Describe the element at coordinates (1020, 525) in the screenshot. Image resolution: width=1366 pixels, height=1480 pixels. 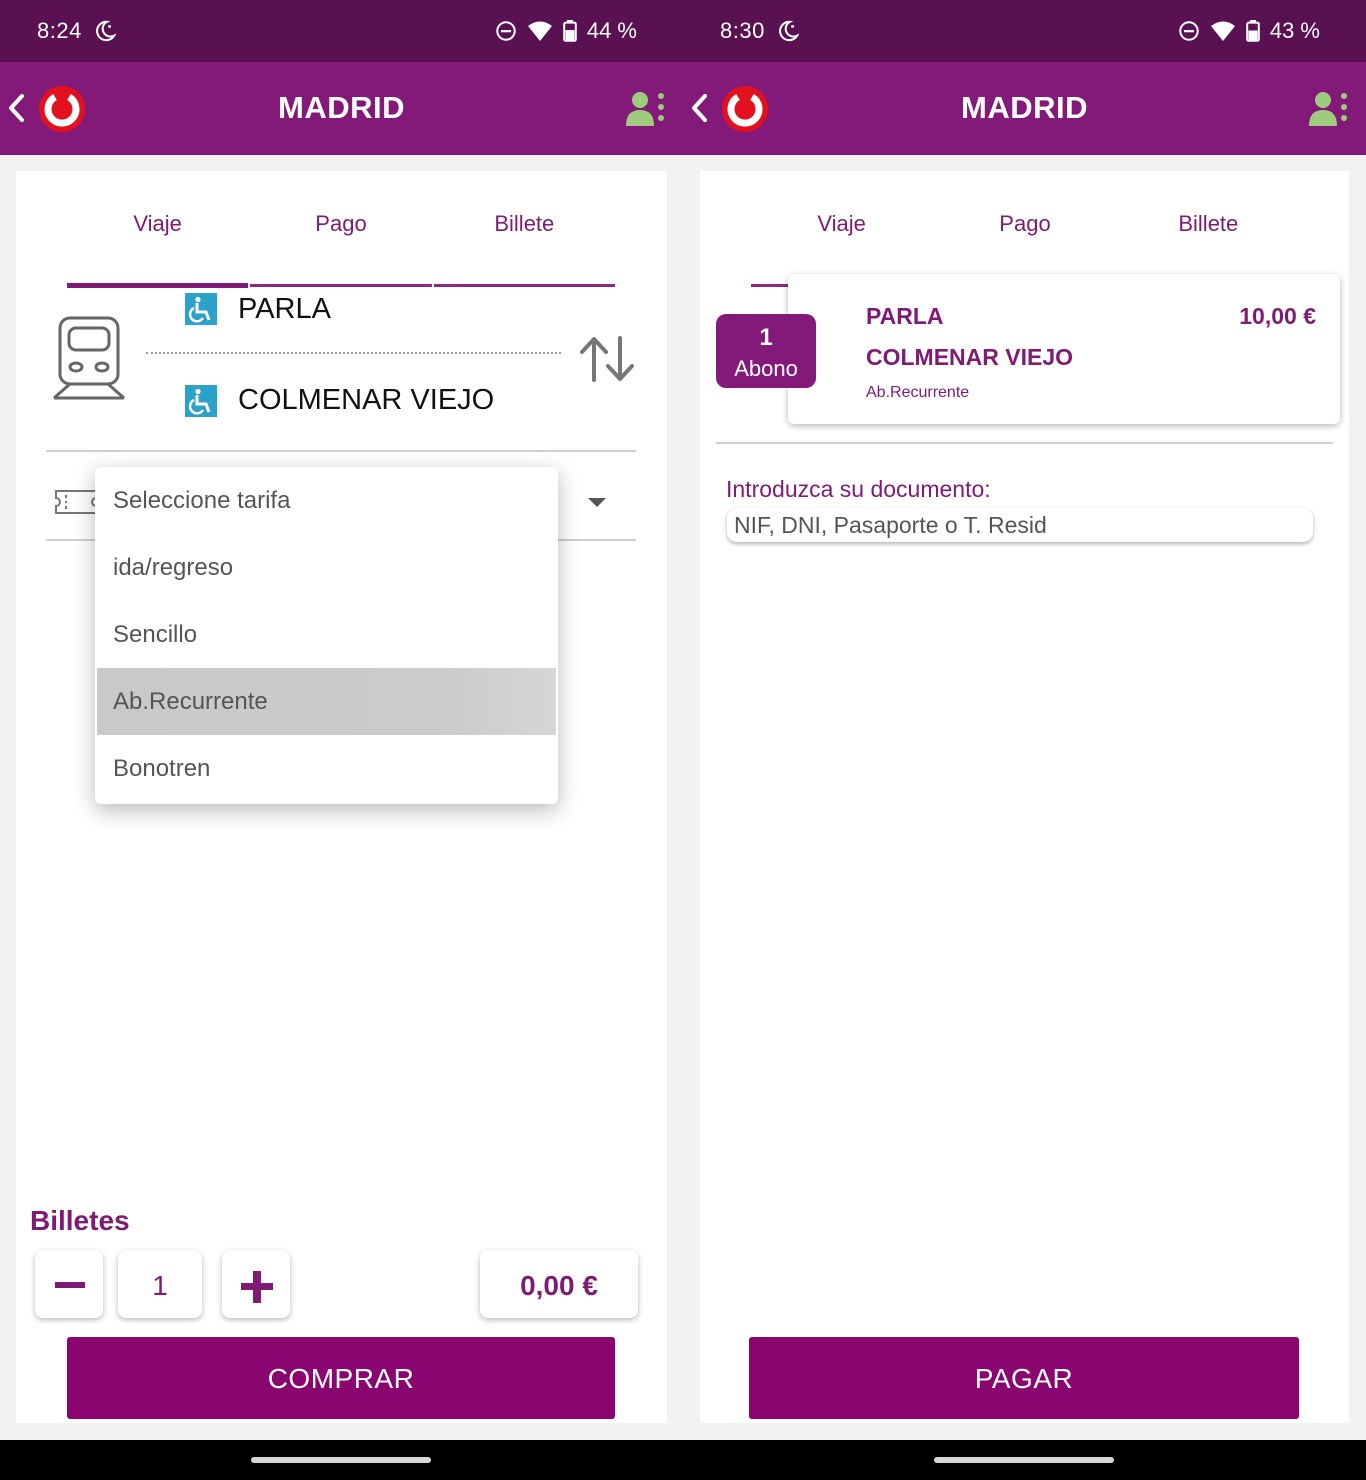
I see `document-input` at that location.